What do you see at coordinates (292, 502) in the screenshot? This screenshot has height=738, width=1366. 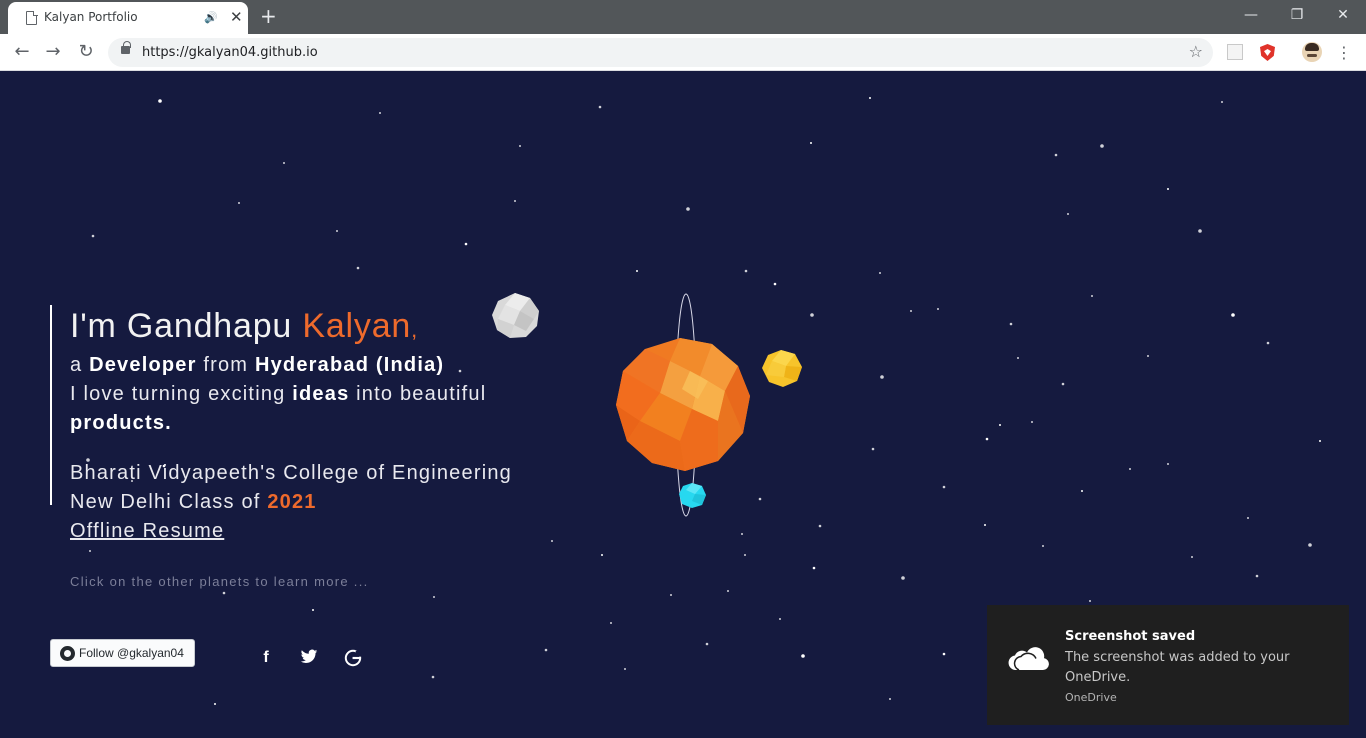 I see `class-year: 2021` at bounding box center [292, 502].